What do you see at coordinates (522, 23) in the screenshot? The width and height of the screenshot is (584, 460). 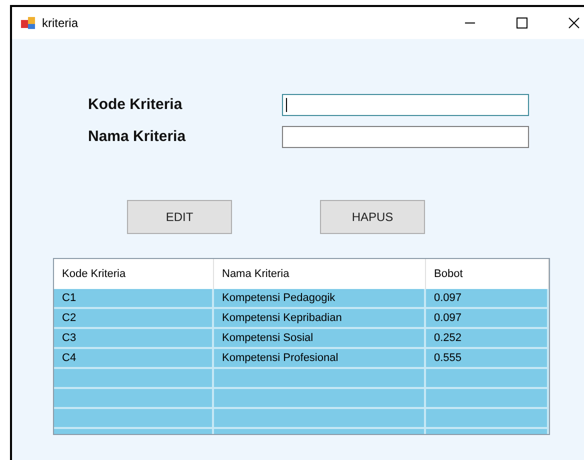 I see `maximize-icon` at bounding box center [522, 23].